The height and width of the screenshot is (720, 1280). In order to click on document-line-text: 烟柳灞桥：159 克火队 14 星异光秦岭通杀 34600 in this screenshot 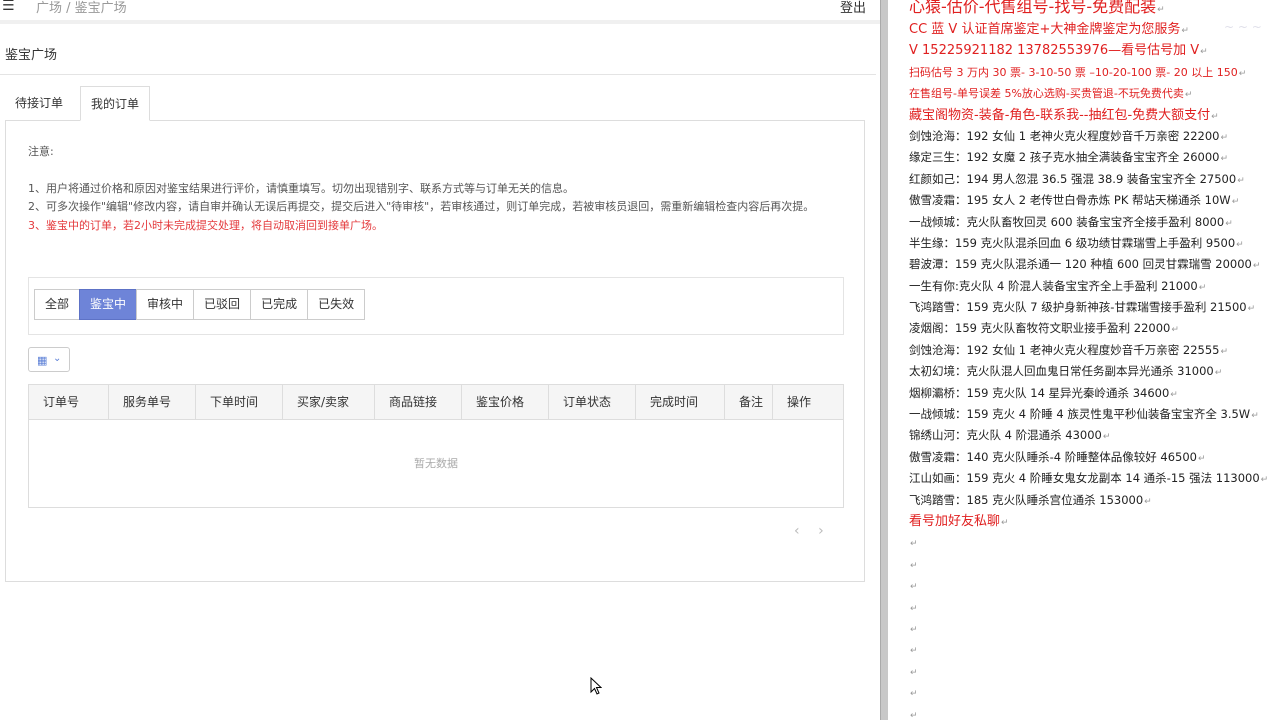, I will do `click(1039, 392)`.